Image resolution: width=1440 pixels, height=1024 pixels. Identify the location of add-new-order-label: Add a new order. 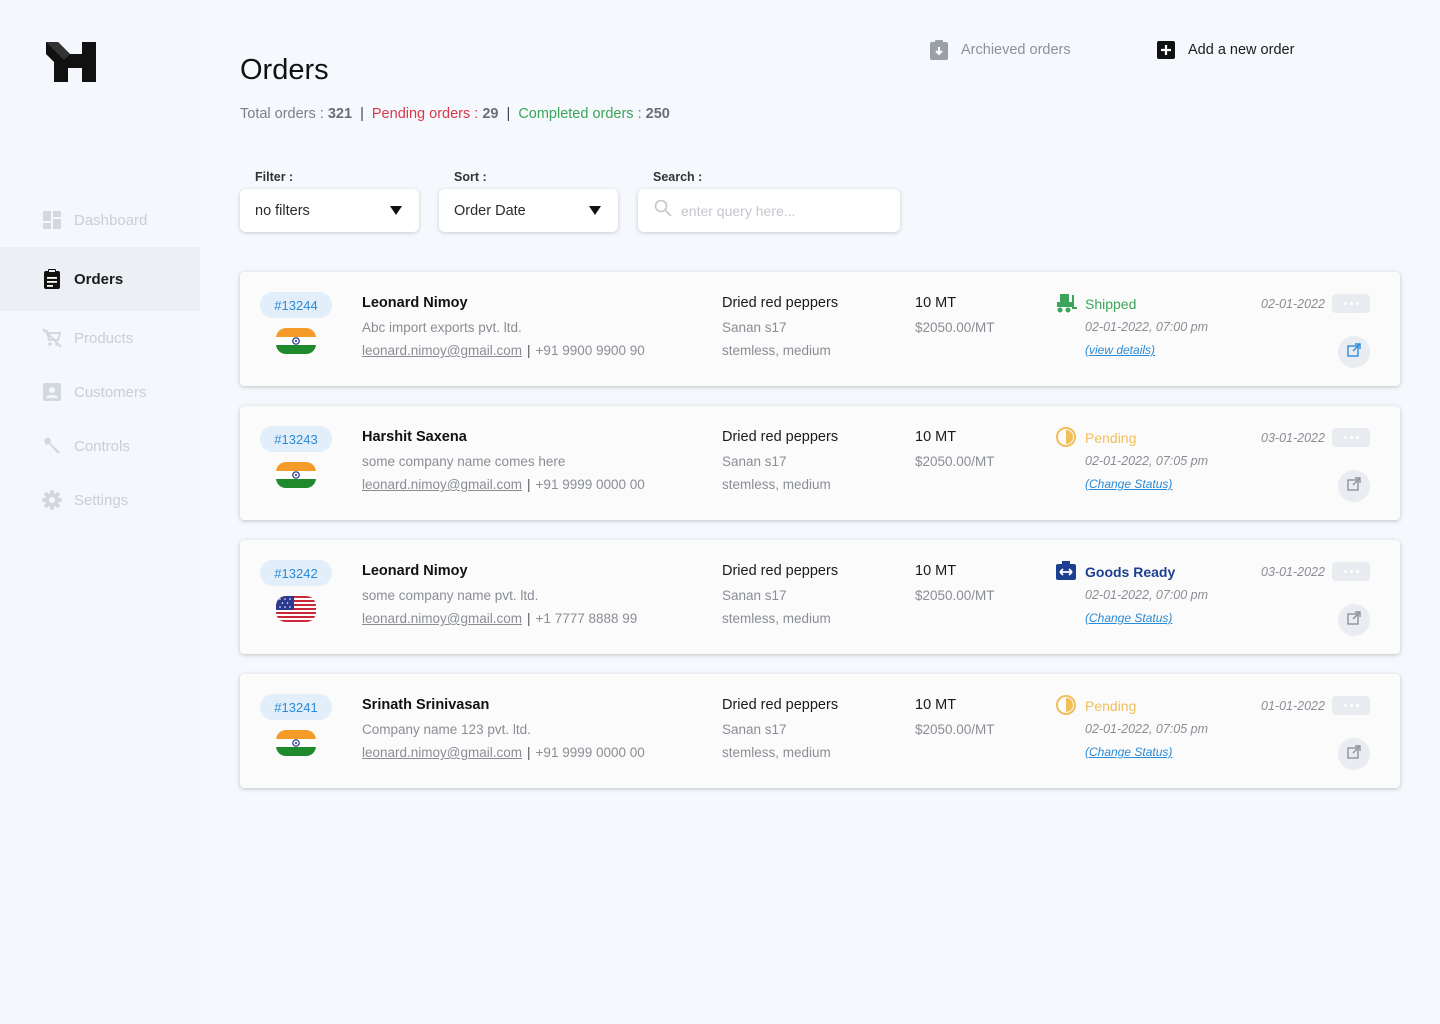
(1241, 50).